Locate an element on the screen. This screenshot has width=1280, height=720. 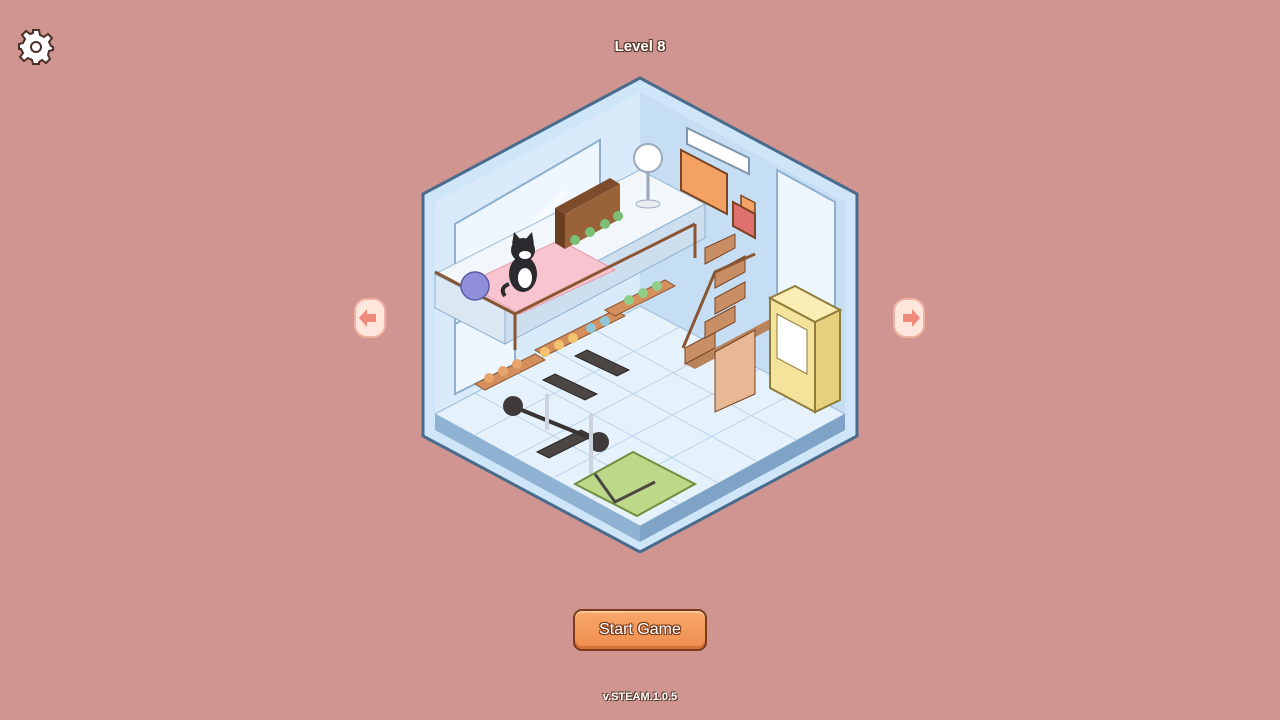
next-level-button is located at coordinates (909, 318).